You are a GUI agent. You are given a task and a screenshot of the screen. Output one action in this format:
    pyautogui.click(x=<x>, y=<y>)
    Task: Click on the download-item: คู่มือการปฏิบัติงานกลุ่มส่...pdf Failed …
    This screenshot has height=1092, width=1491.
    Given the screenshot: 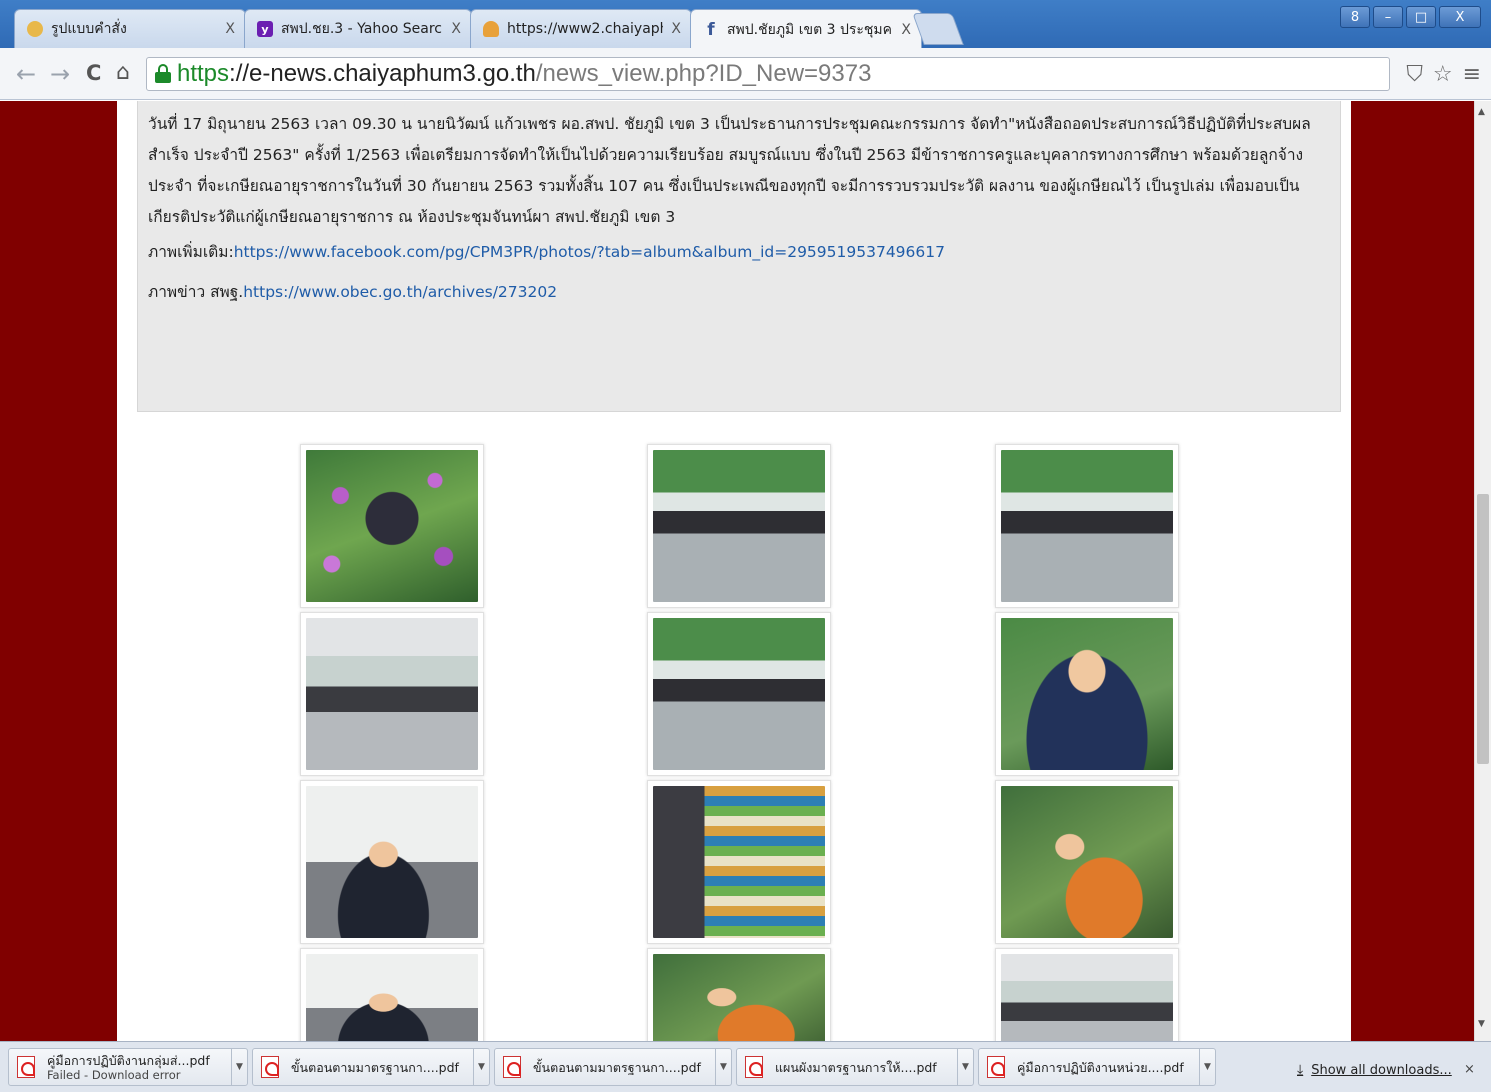 What is the action you would take?
    pyautogui.click(x=128, y=1067)
    